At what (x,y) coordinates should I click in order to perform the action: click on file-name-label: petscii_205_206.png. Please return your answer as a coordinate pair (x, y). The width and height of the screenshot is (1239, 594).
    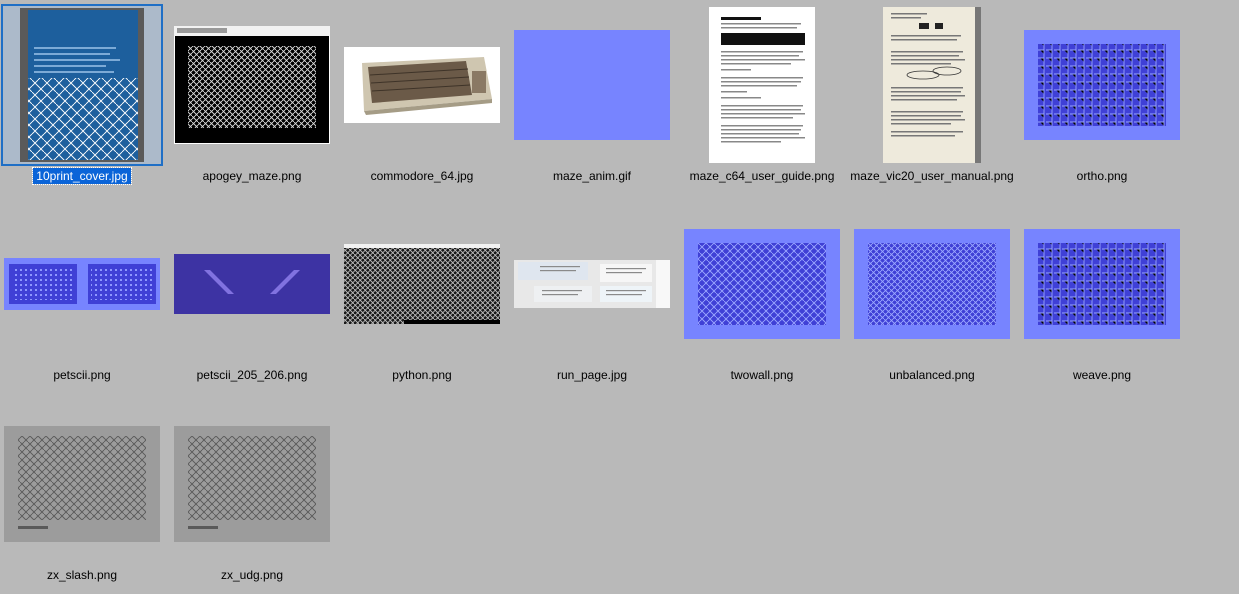
    Looking at the image, I should click on (252, 375).